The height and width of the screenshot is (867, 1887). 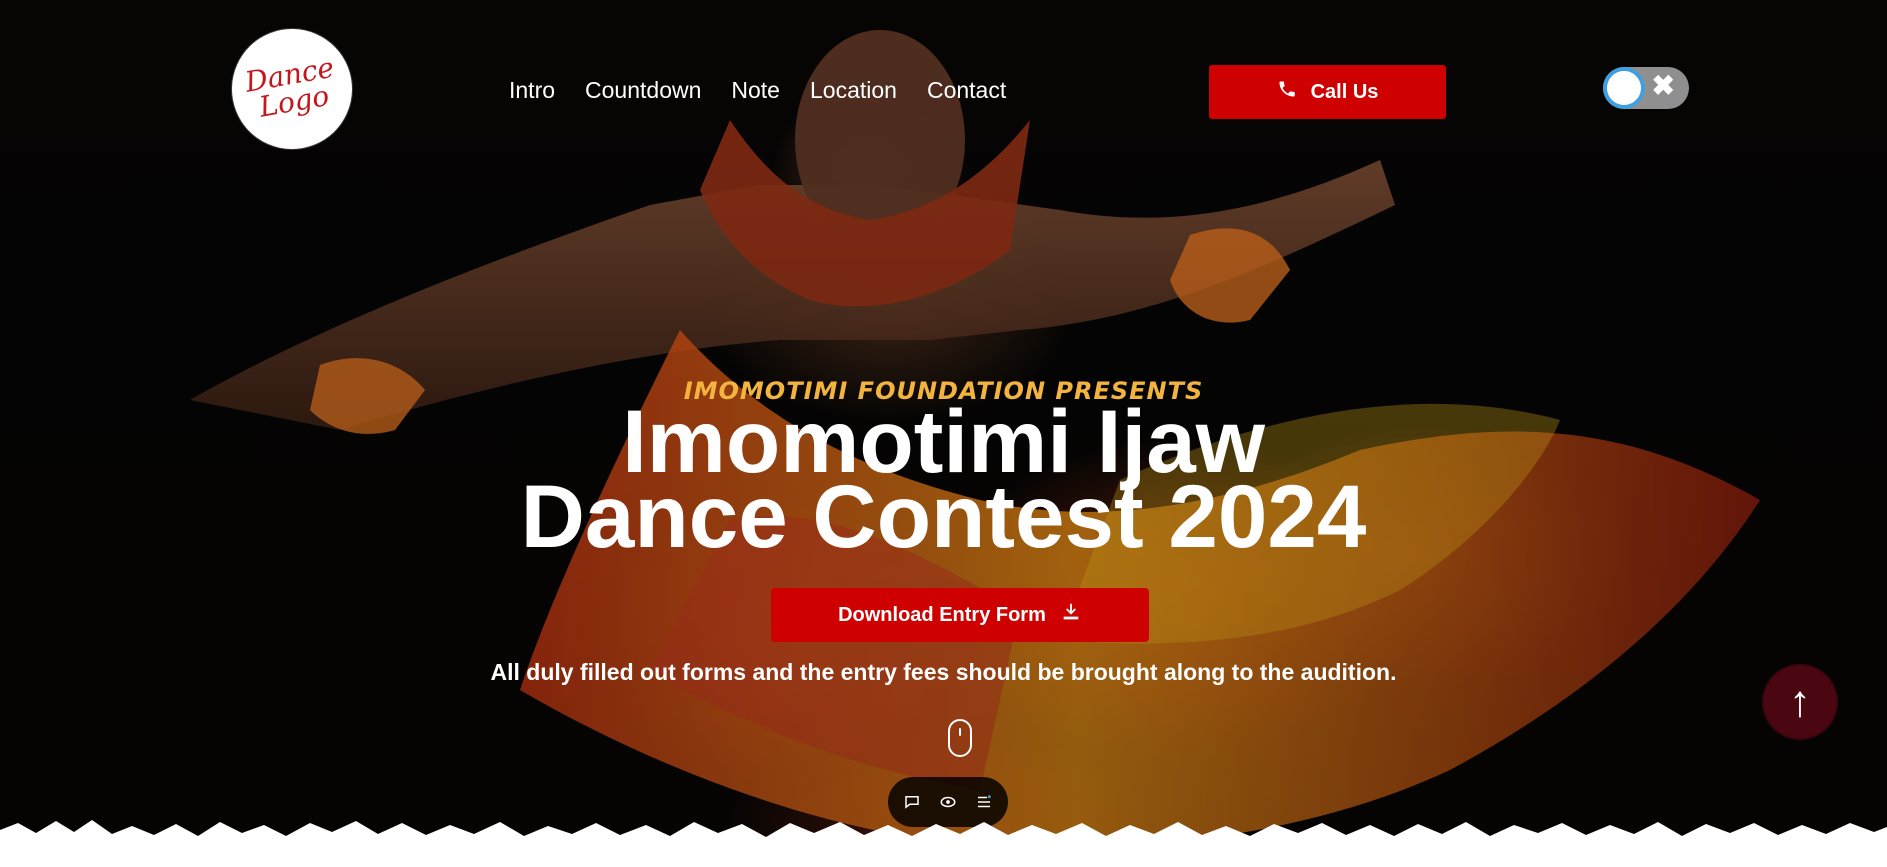 I want to click on download-icon, so click(x=1071, y=615).